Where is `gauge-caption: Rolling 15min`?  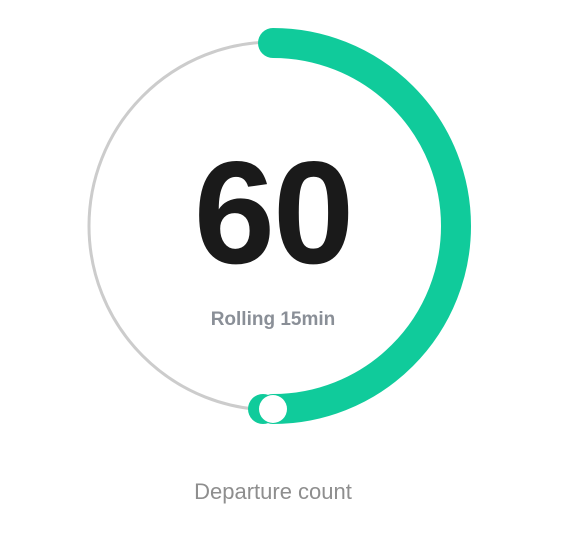 gauge-caption: Rolling 15min is located at coordinates (273, 319).